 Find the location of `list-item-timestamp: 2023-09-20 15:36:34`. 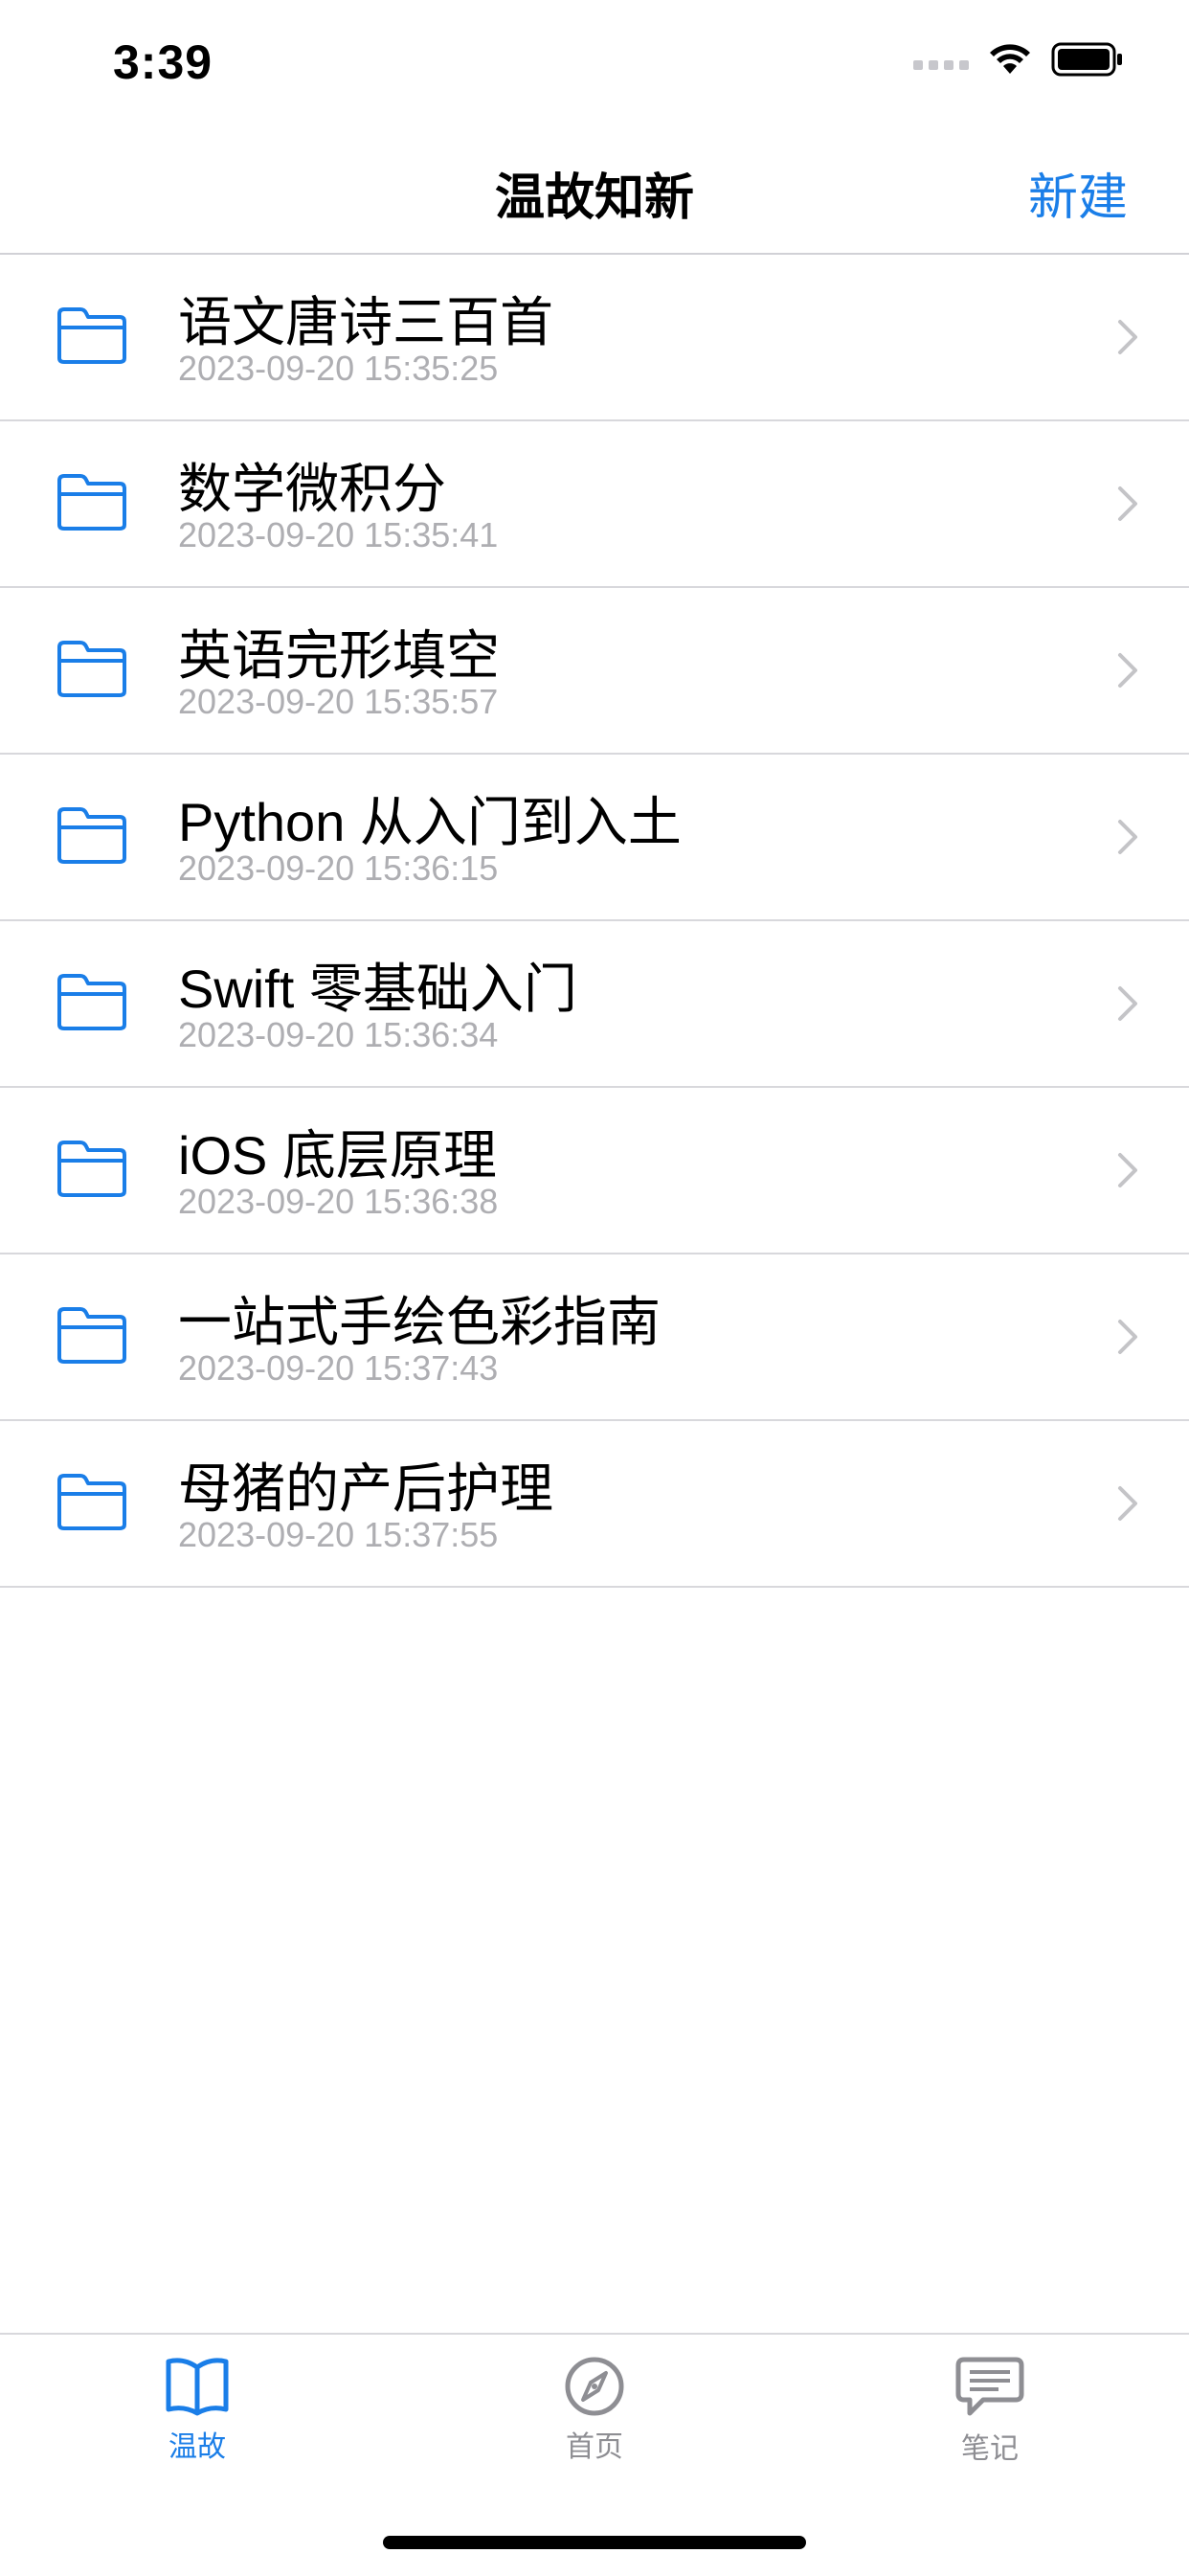

list-item-timestamp: 2023-09-20 15:36:34 is located at coordinates (338, 1034).